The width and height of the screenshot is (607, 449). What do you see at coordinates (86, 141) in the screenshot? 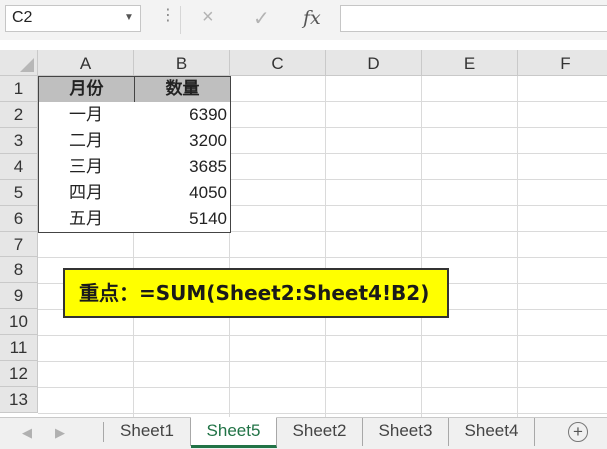
I see `cell-a3: 二月` at bounding box center [86, 141].